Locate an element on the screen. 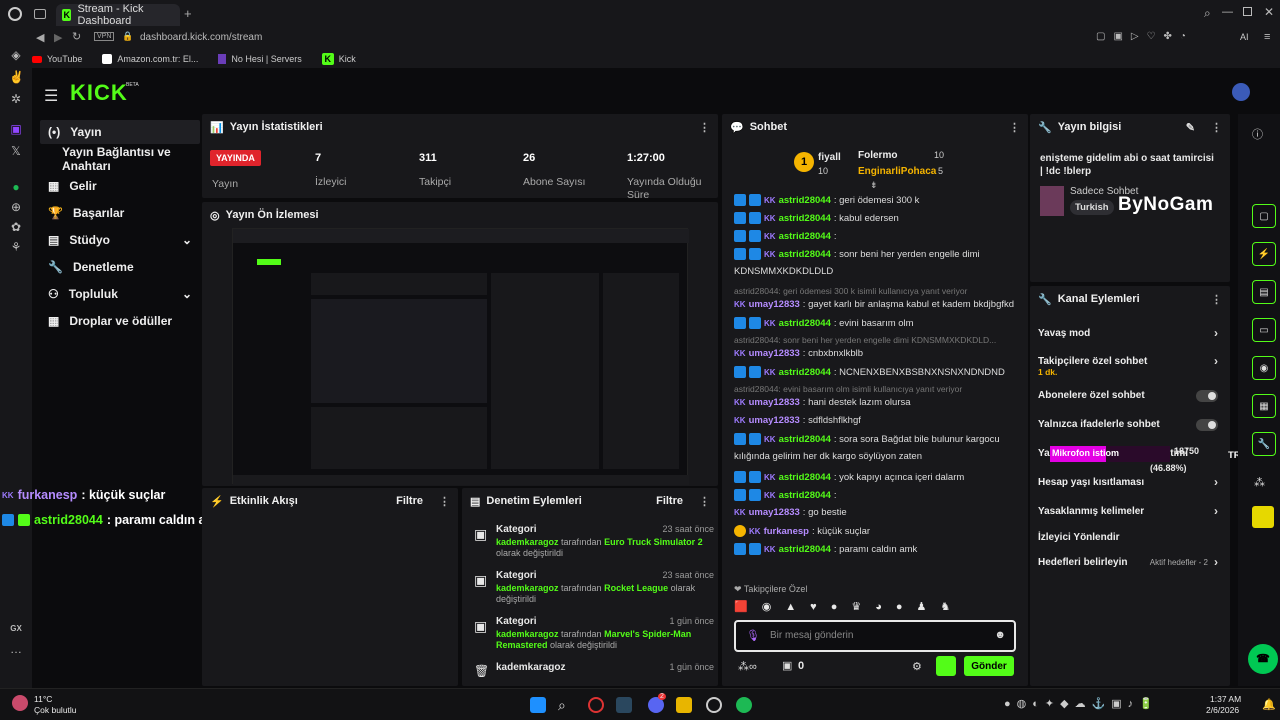 This screenshot has width=1280, height=720. chat-message: KK astrid28044: paramı caldın amk is located at coordinates (825, 549).